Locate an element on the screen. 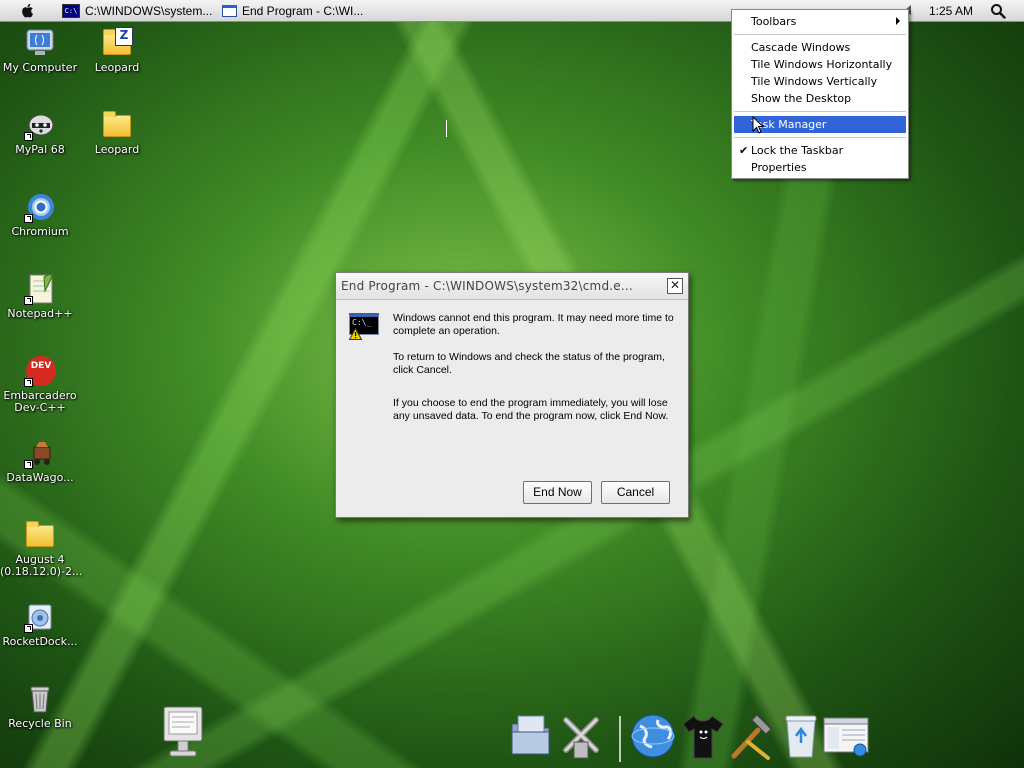 This screenshot has height=768, width=1024. menu-item-label: Lock the Taskbar is located at coordinates (797, 150).